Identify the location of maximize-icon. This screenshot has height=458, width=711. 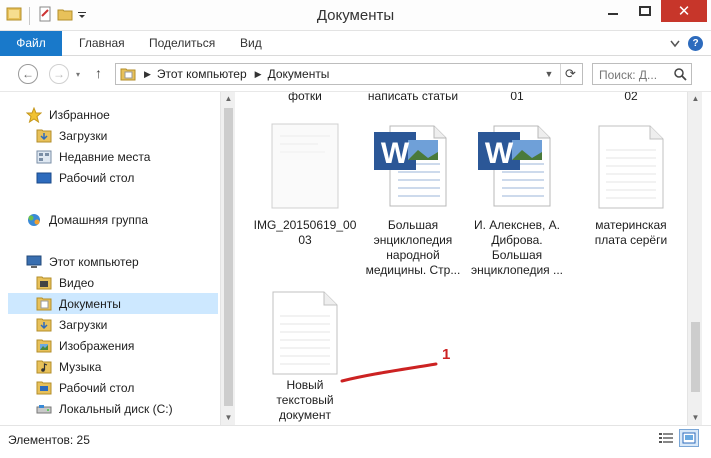
(645, 11).